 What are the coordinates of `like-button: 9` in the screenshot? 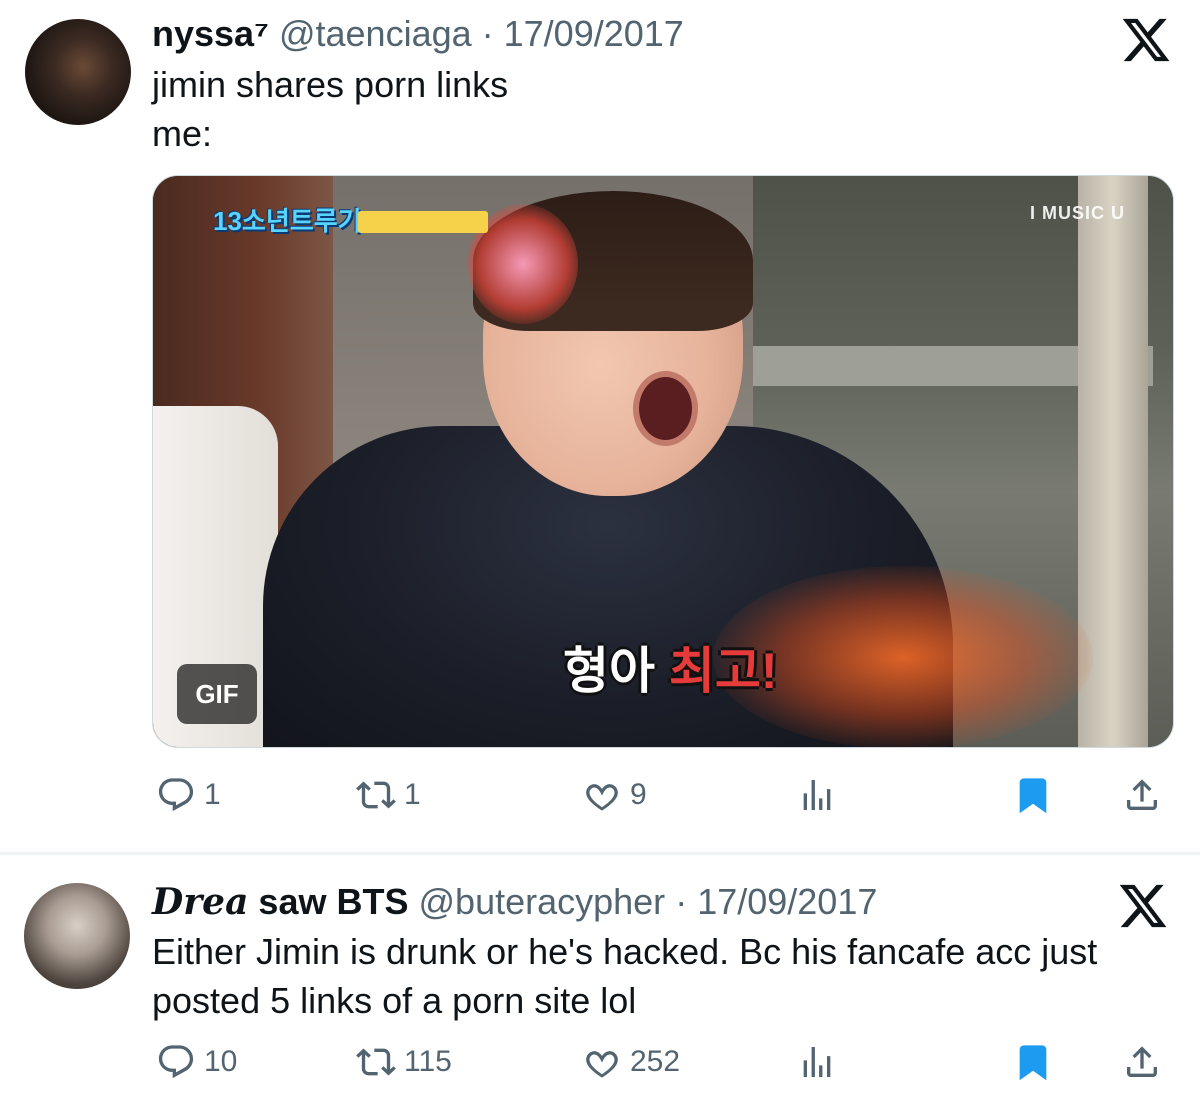 It's located at (614, 795).